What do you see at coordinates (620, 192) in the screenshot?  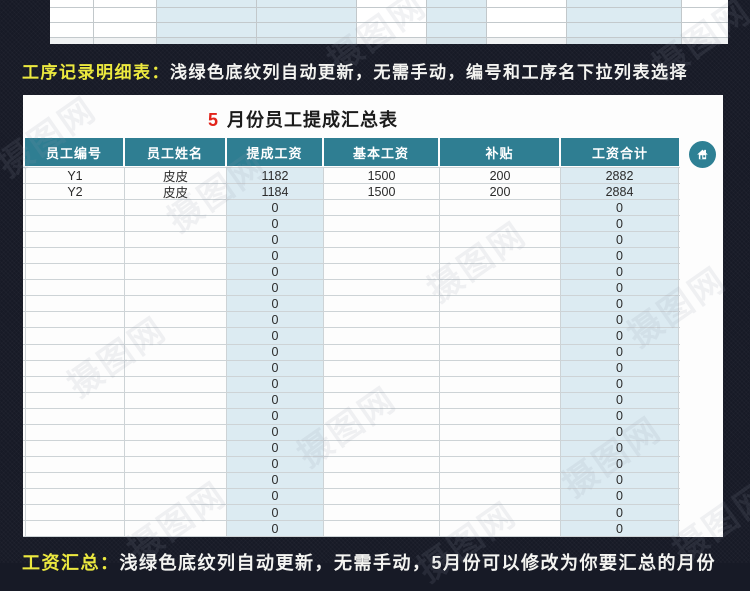 I see `table-cell: 2884` at bounding box center [620, 192].